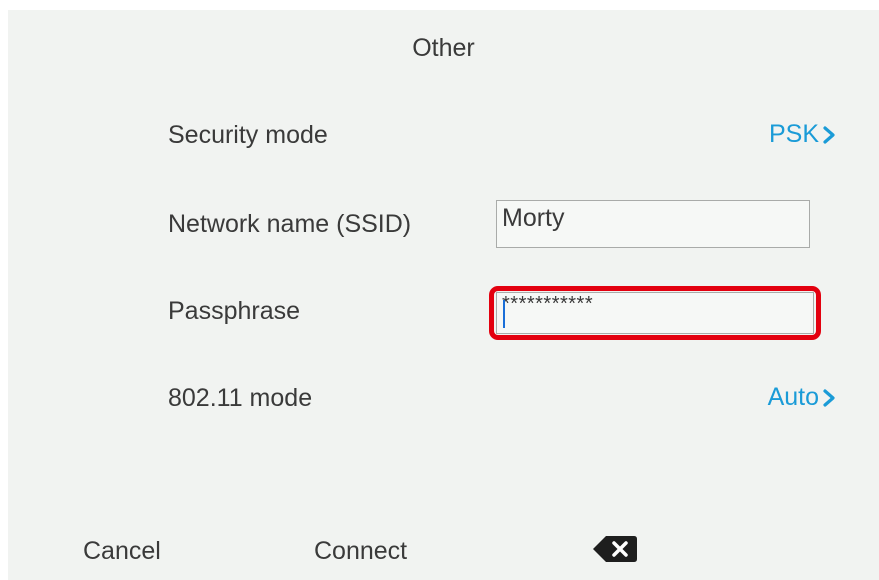 The image size is (879, 580). I want to click on cancel-button: Cancel, so click(122, 551).